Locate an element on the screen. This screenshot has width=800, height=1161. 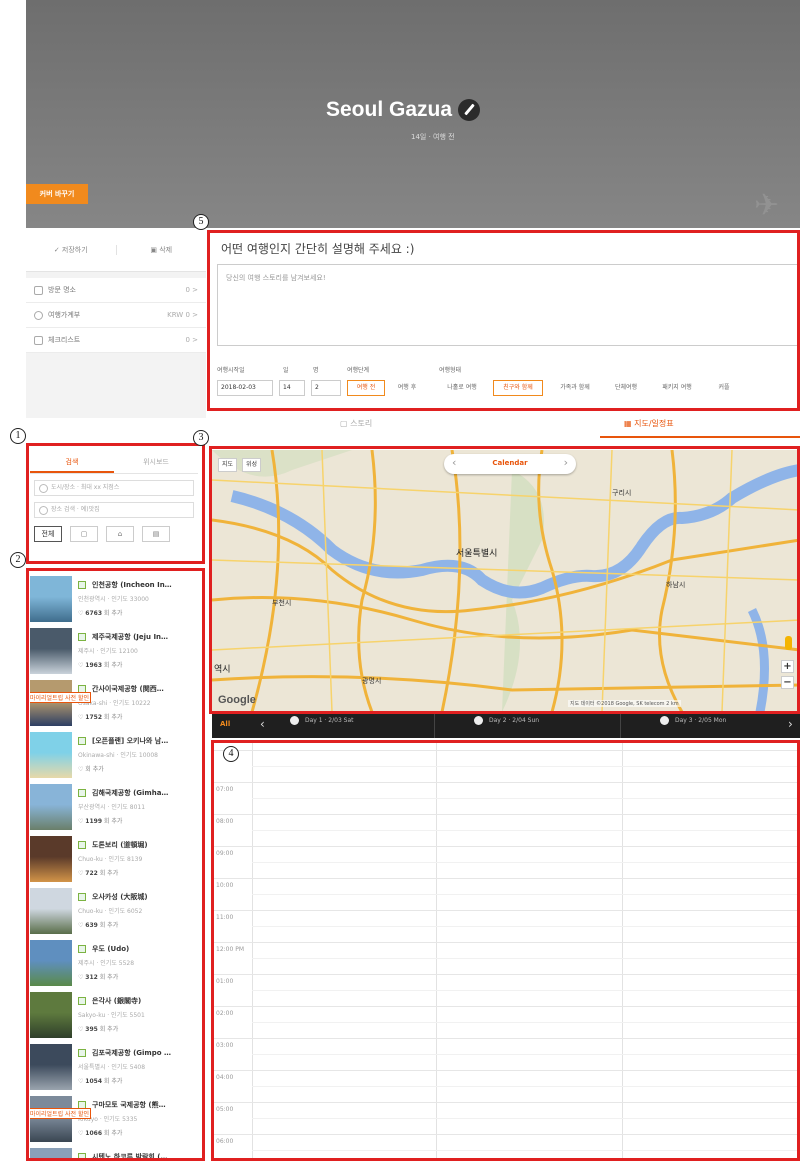
wallet-icon is located at coordinates (38, 315).